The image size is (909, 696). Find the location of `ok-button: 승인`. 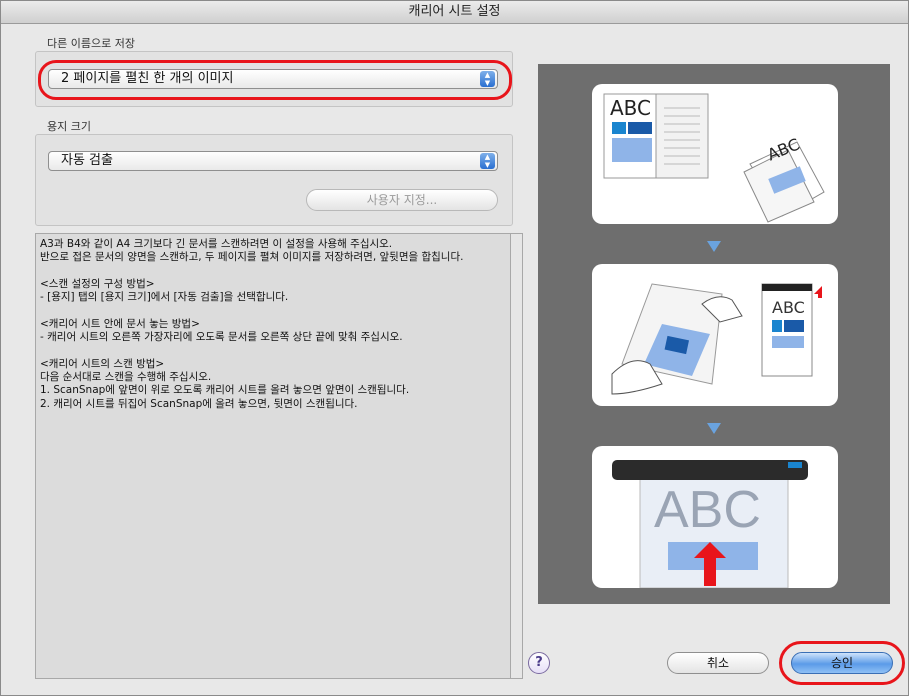

ok-button: 승인 is located at coordinates (842, 663).